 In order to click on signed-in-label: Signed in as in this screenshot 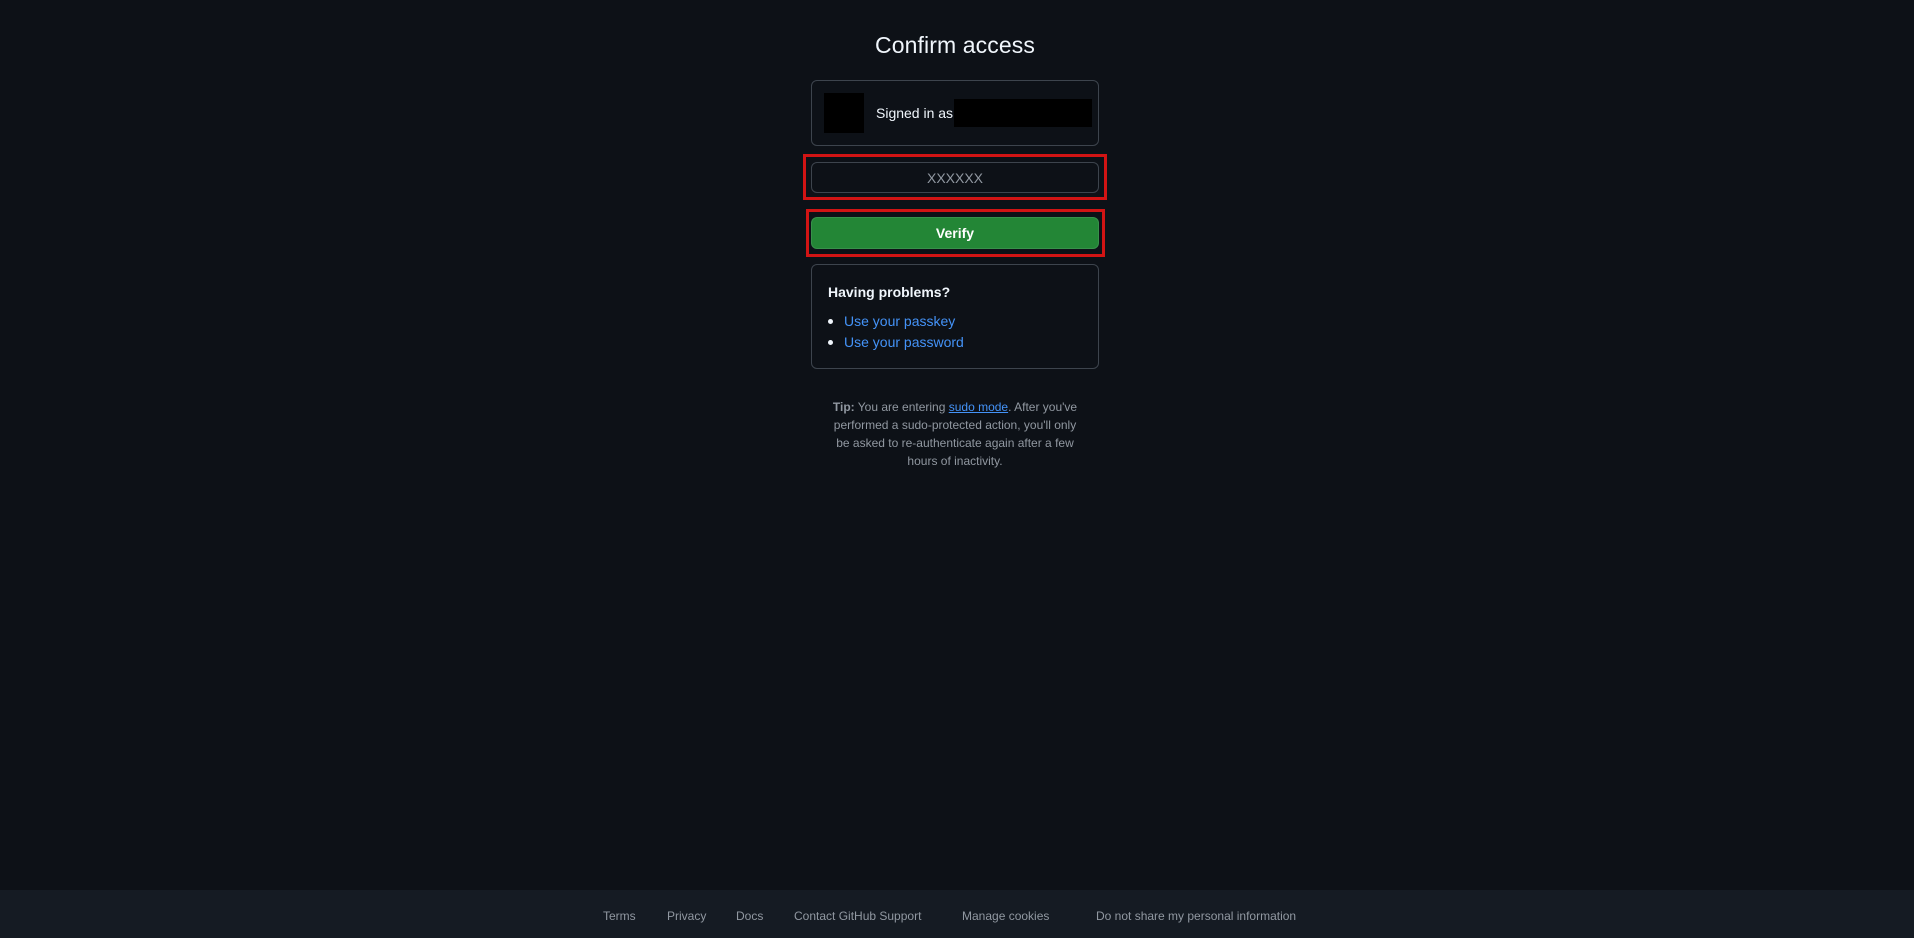, I will do `click(915, 113)`.